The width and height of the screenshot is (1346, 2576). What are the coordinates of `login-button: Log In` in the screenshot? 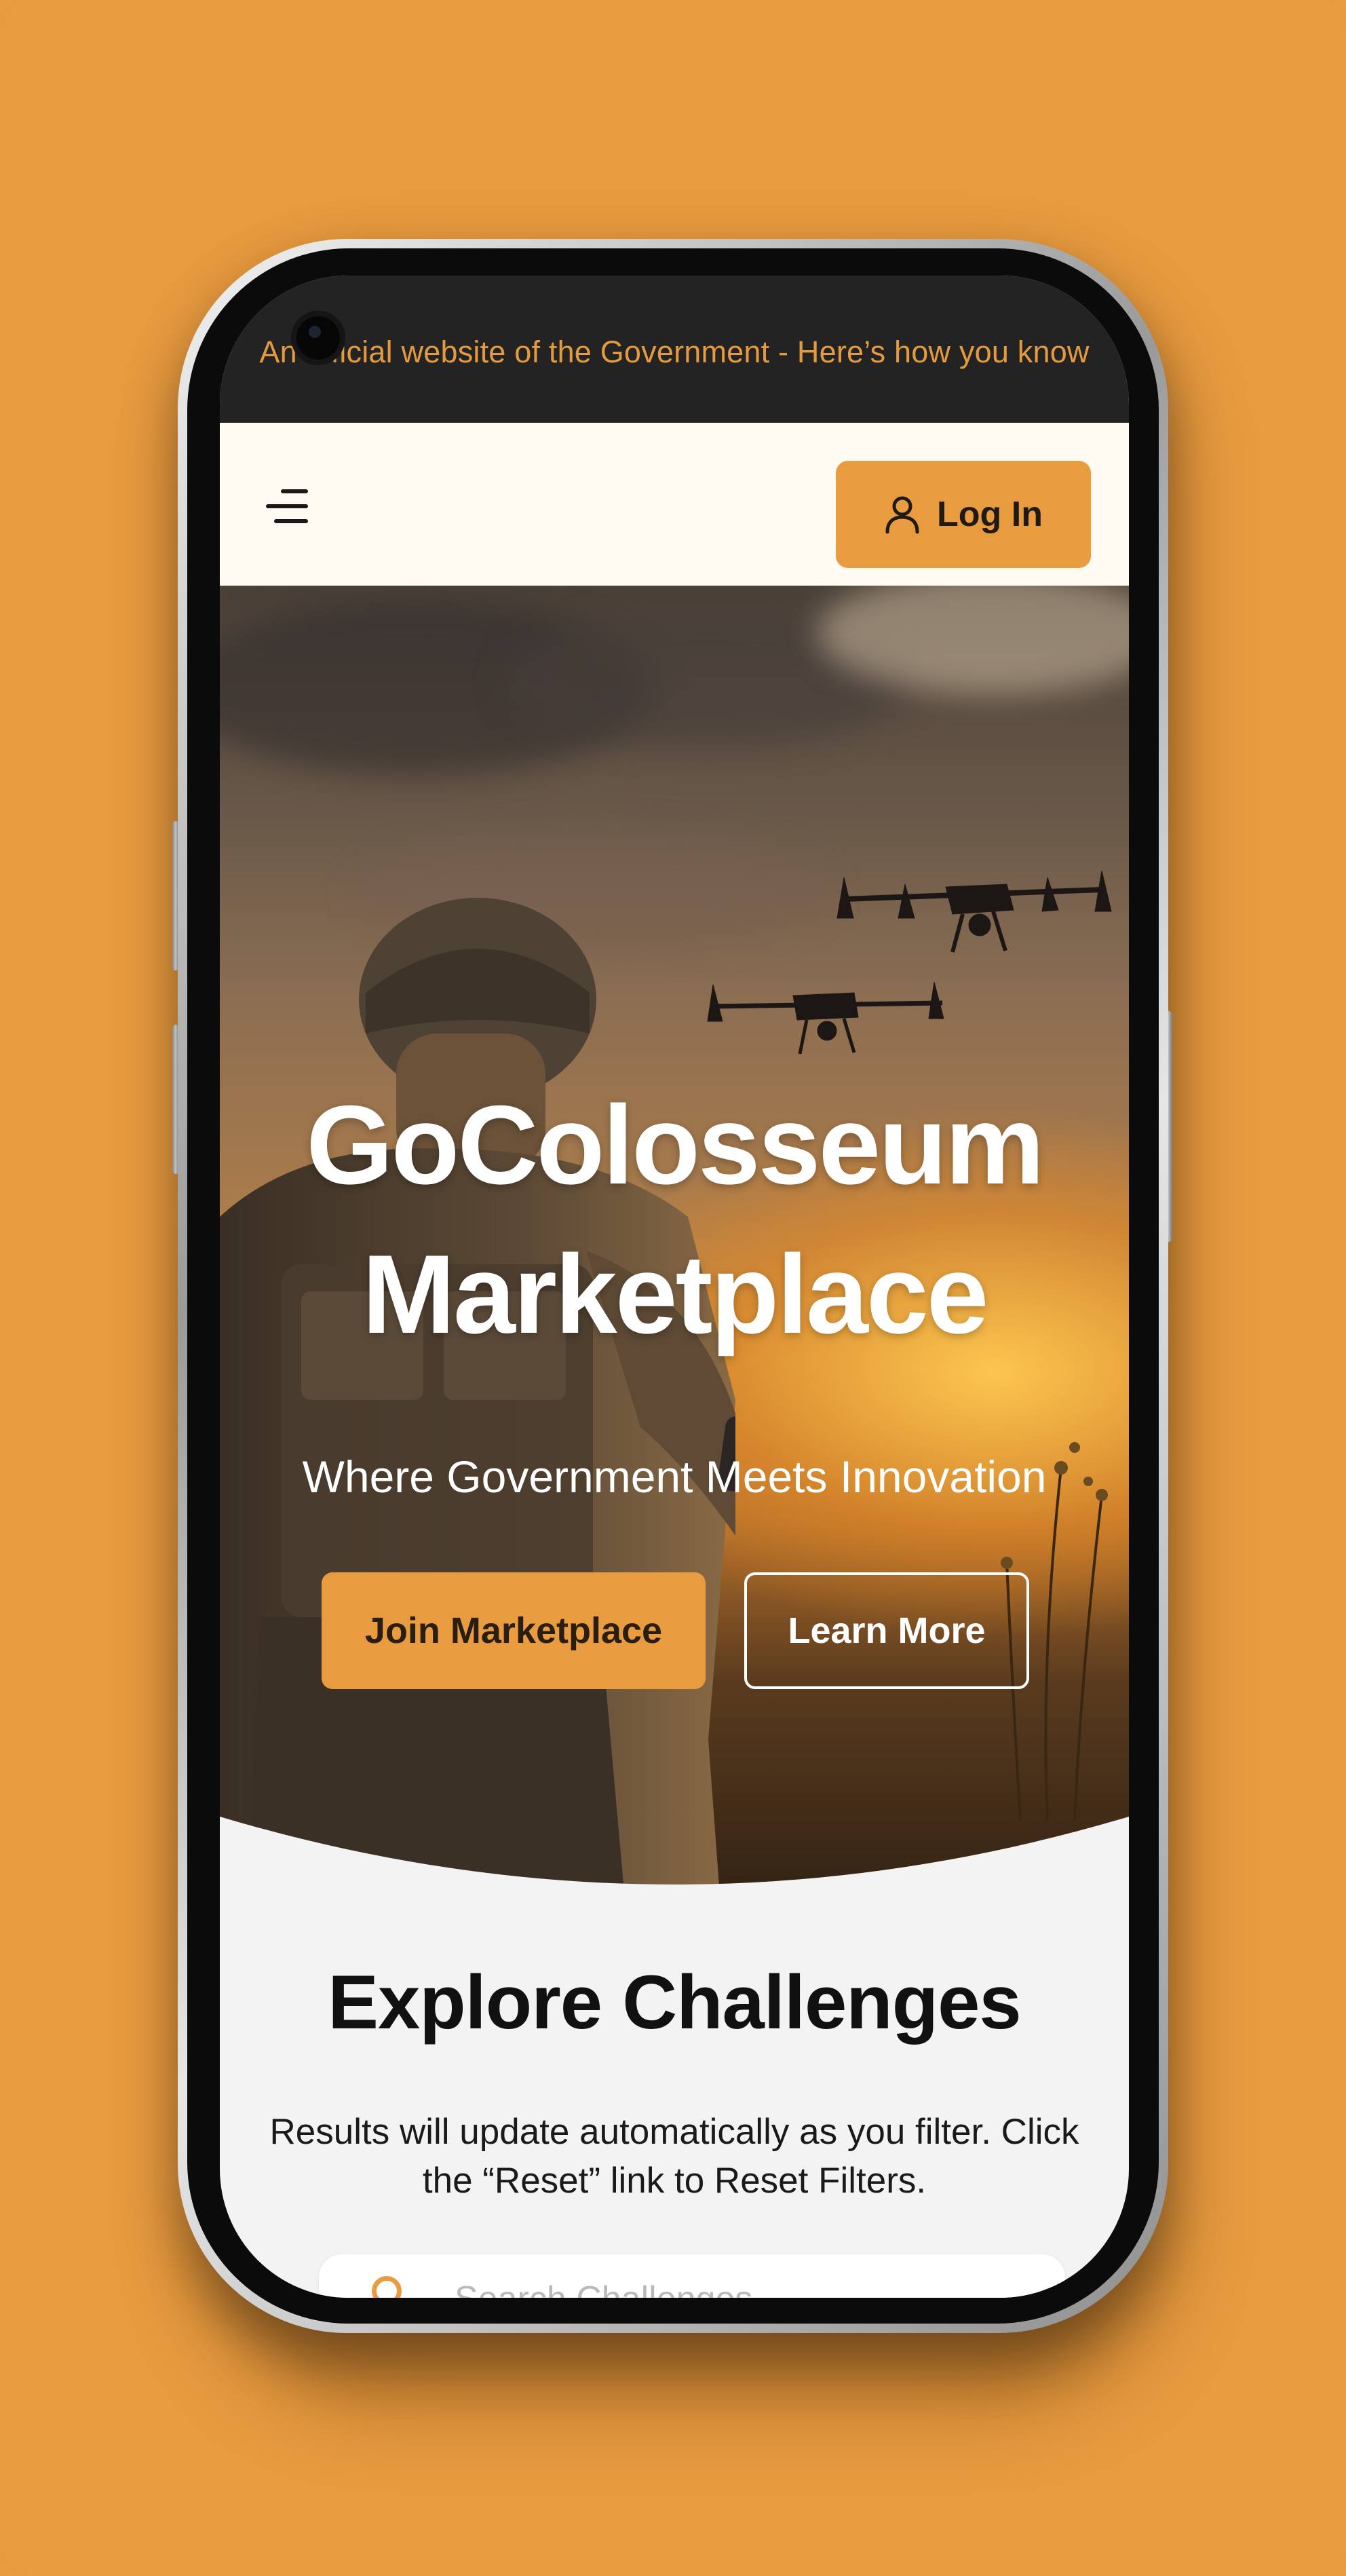 It's located at (964, 514).